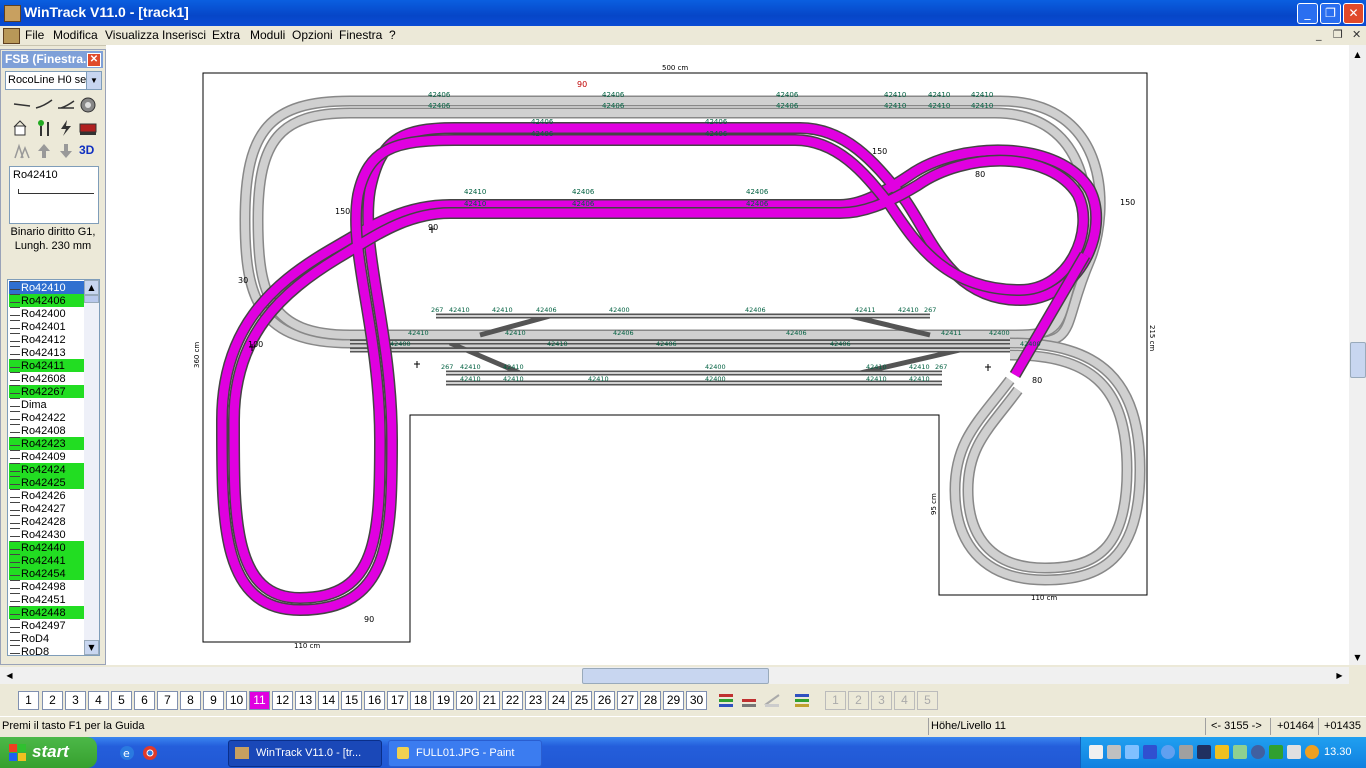 This screenshot has height=768, width=1366. I want to click on electric-icon, so click(66, 128).